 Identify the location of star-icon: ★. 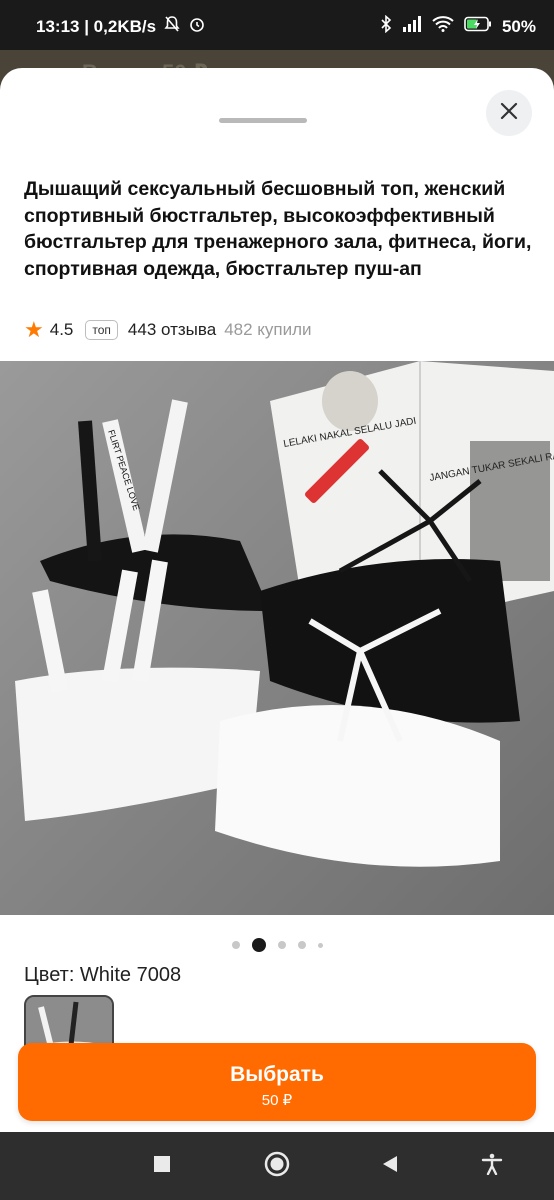
(34, 329).